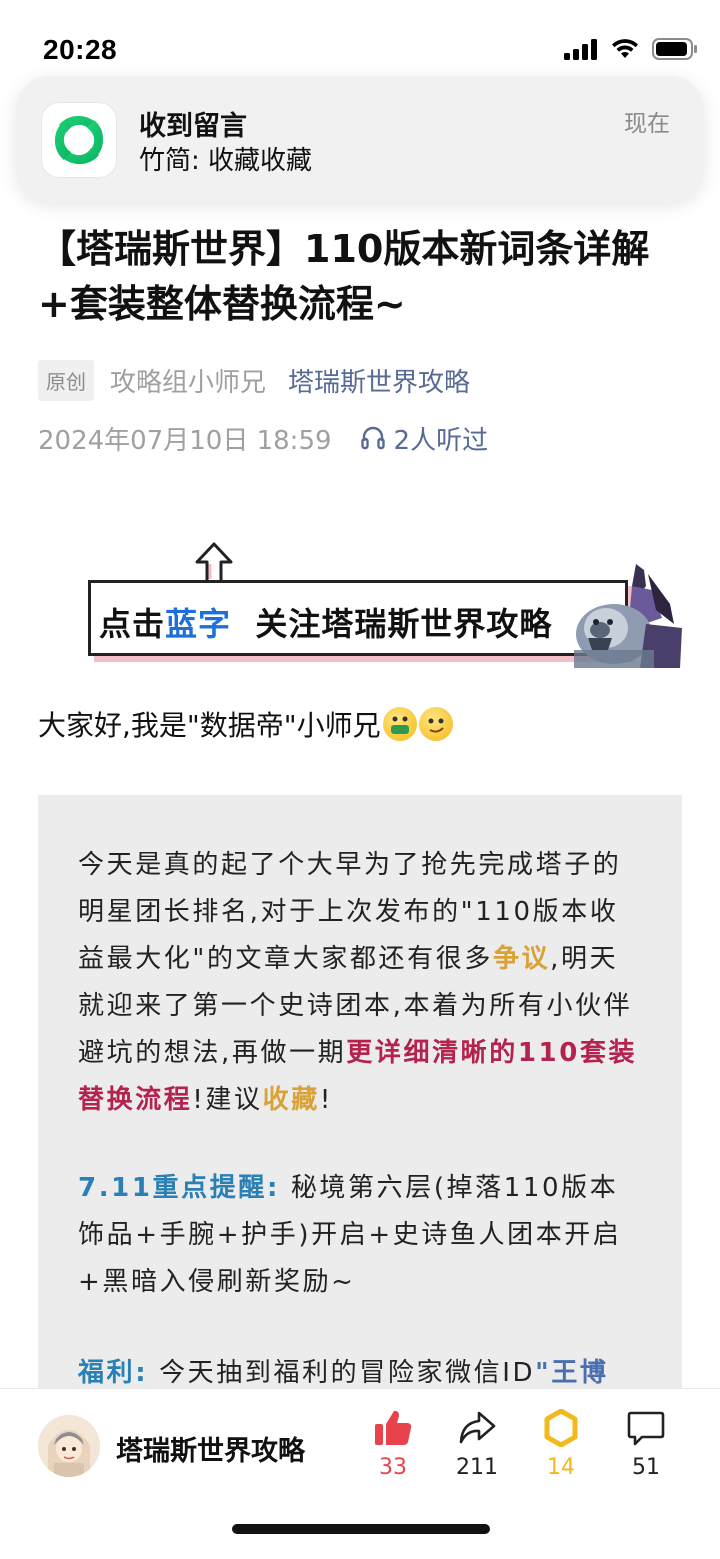 Image resolution: width=720 pixels, height=1559 pixels. What do you see at coordinates (625, 48) in the screenshot?
I see `wifi-icon` at bounding box center [625, 48].